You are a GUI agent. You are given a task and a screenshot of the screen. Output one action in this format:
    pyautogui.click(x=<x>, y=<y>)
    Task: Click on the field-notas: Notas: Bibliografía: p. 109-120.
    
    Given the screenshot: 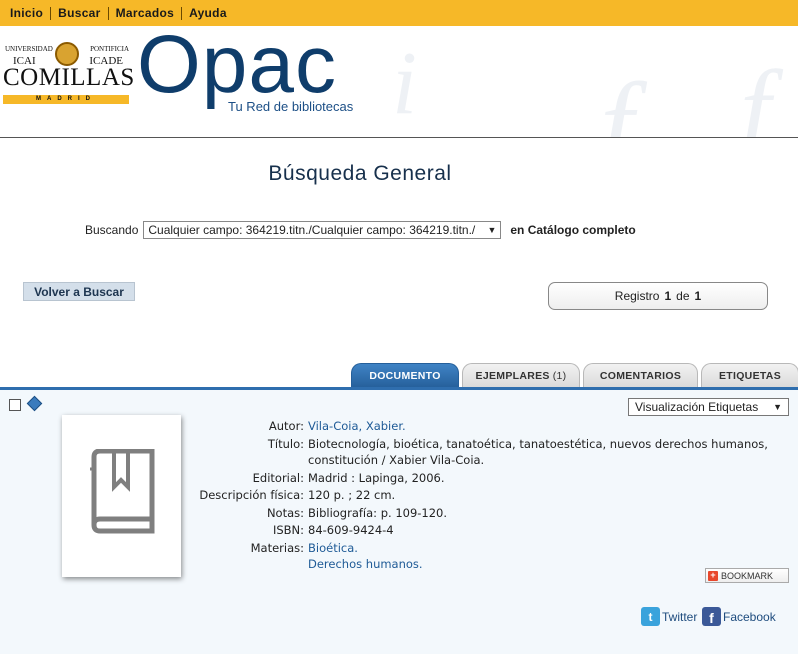 What is the action you would take?
    pyautogui.click(x=479, y=513)
    